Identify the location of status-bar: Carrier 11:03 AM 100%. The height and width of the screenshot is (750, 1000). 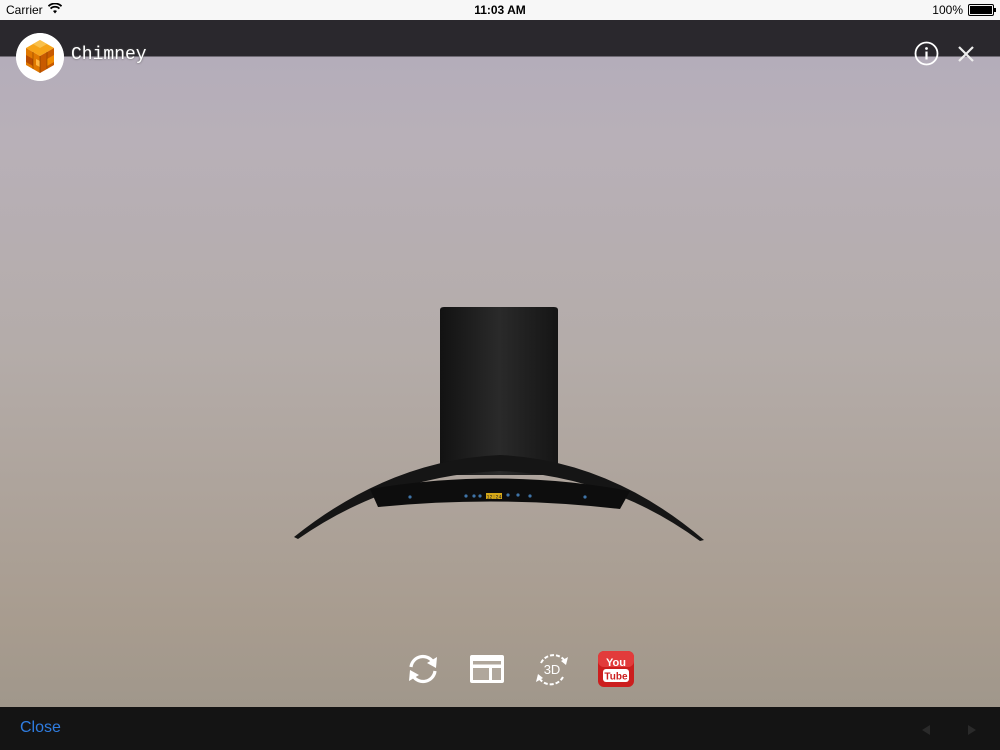
(500, 10).